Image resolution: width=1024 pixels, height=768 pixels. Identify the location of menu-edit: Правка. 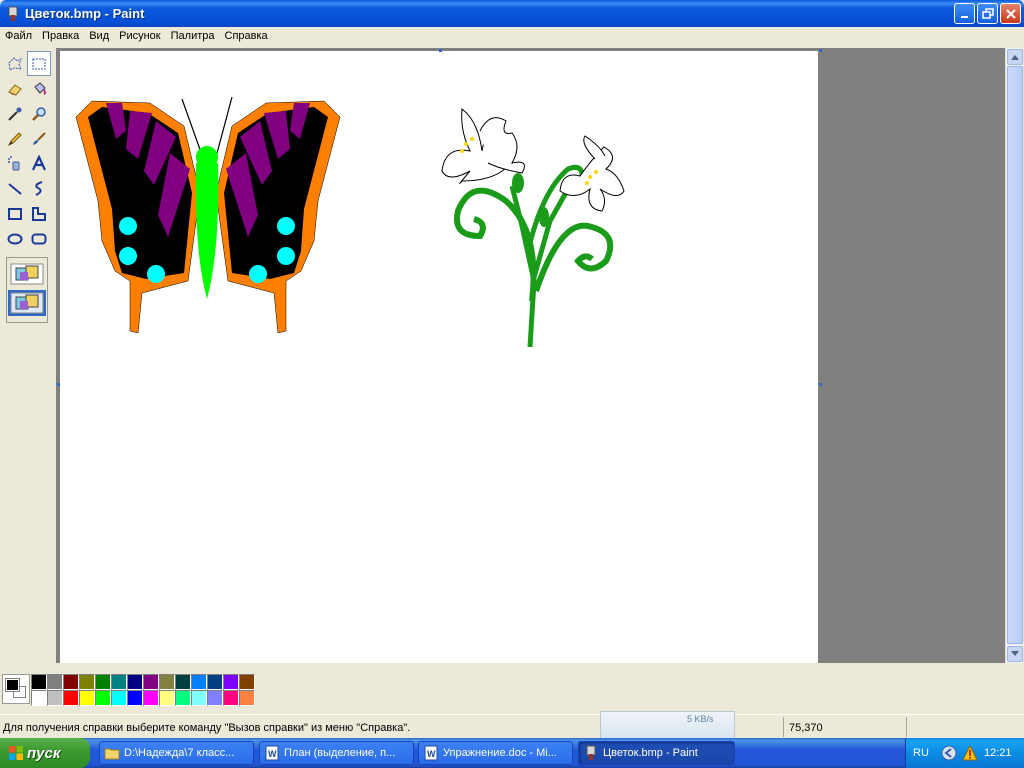
(60, 36).